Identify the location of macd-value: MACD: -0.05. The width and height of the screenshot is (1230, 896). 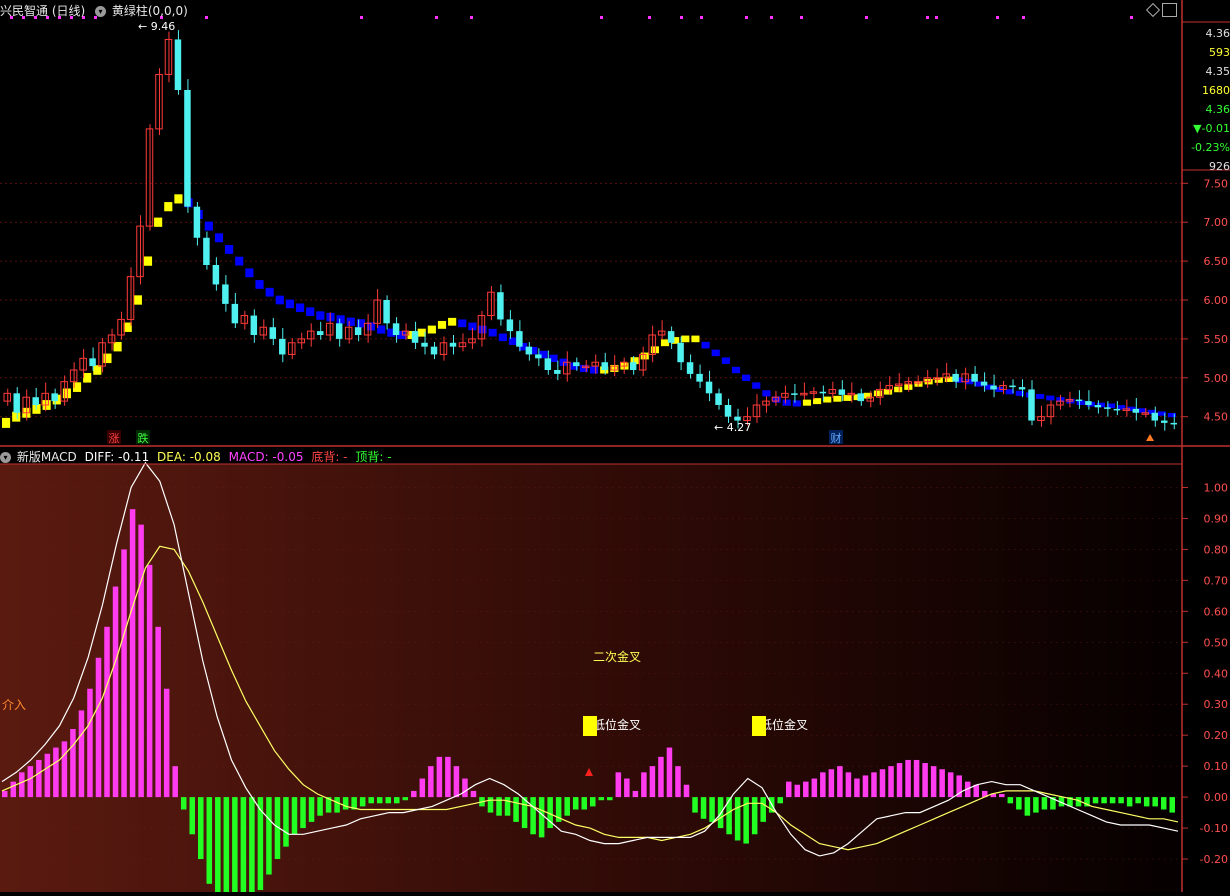
(266, 457).